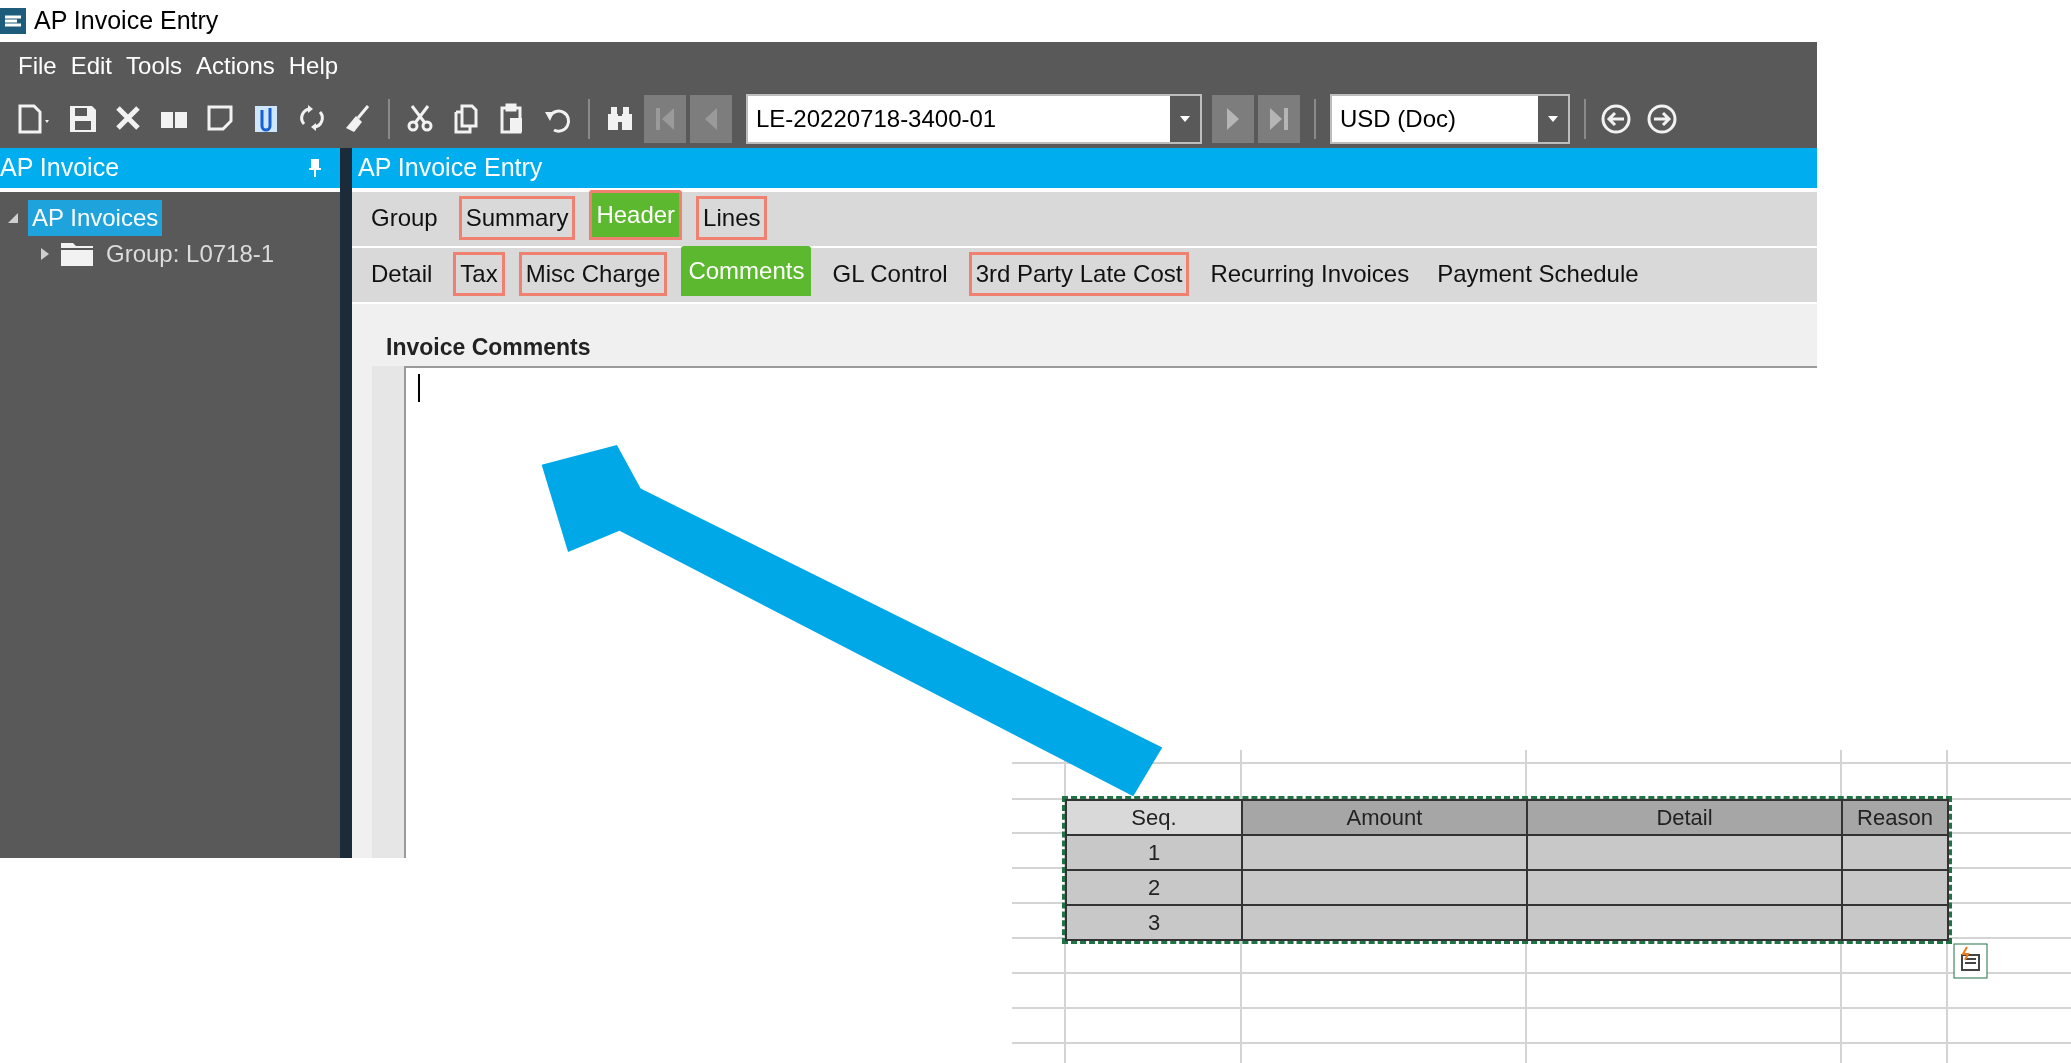 This screenshot has width=2071, height=1063. I want to click on table-cell: 1, so click(1154, 852).